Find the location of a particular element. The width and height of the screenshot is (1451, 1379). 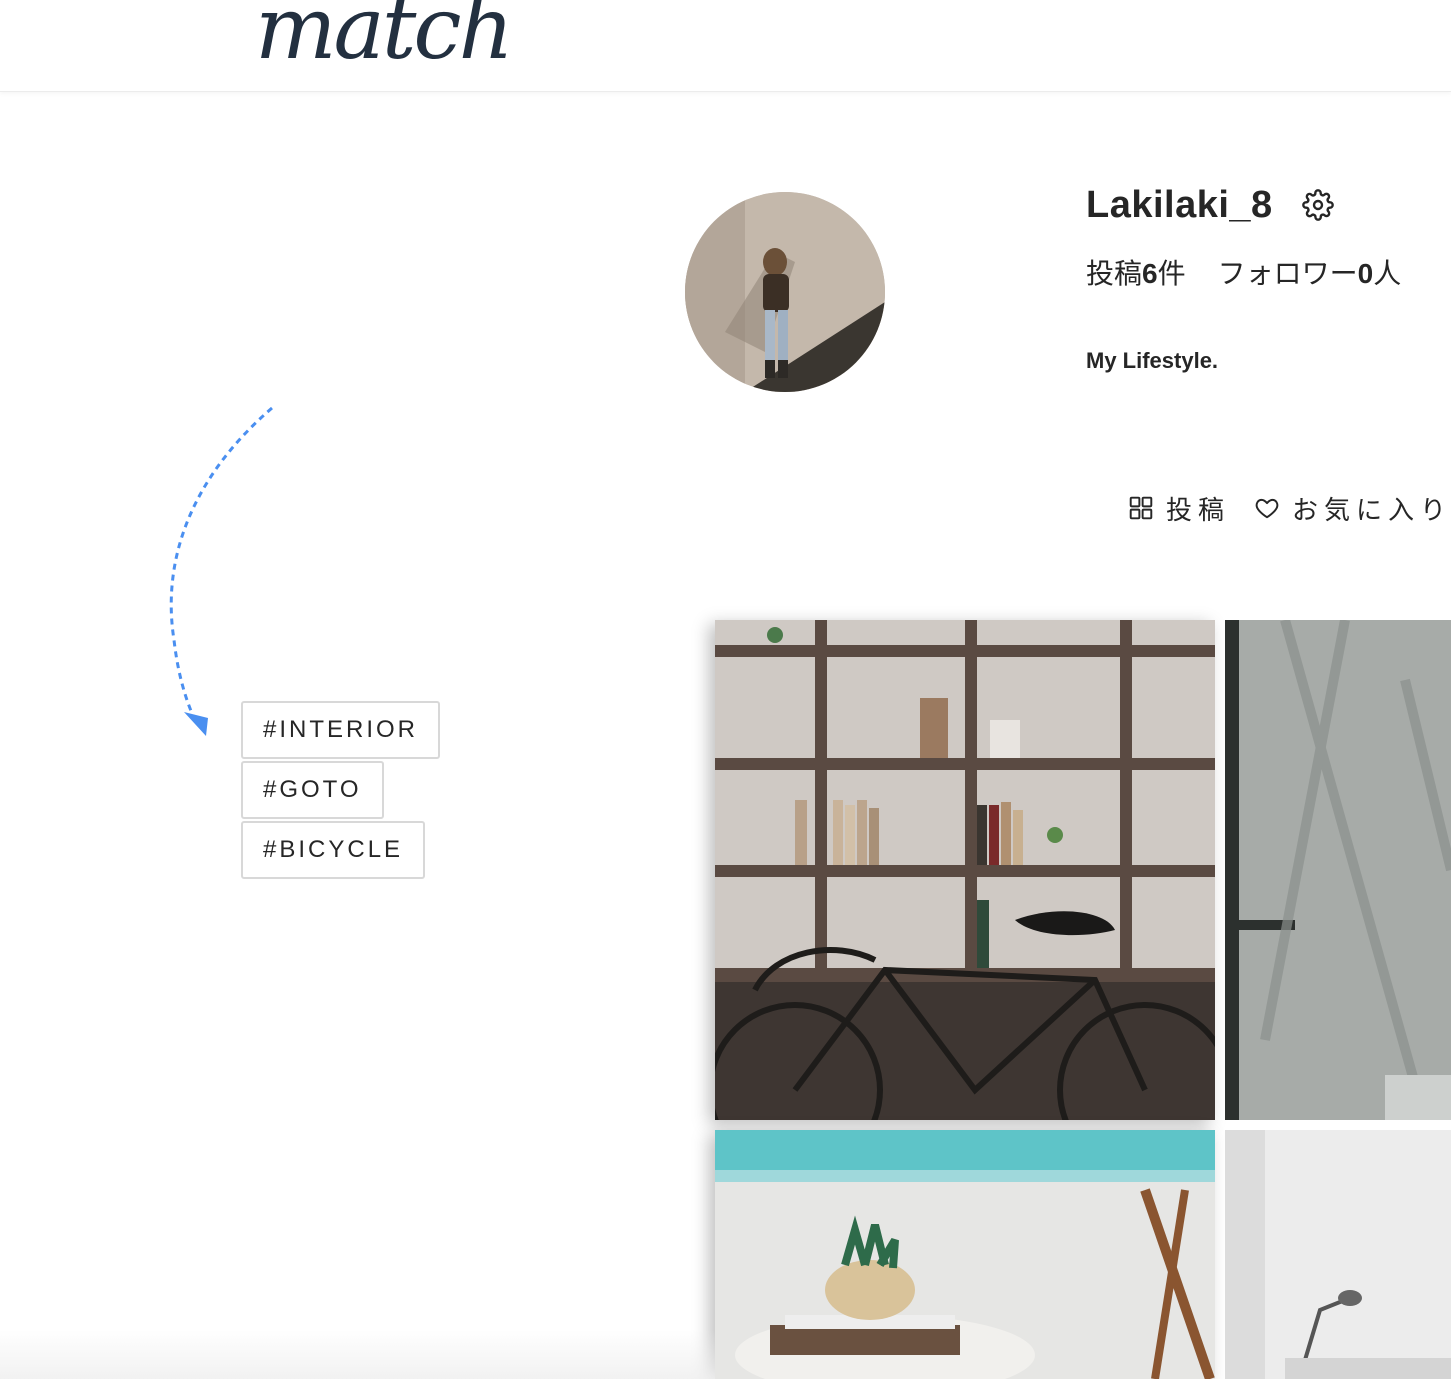

avatar-photo is located at coordinates (785, 292).